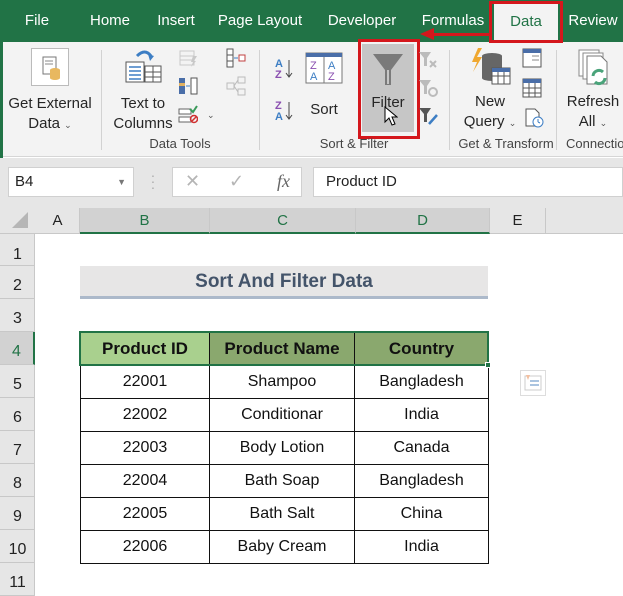 Image resolution: width=623 pixels, height=596 pixels. What do you see at coordinates (17, 513) in the screenshot?
I see `row-header-9: 9` at bounding box center [17, 513].